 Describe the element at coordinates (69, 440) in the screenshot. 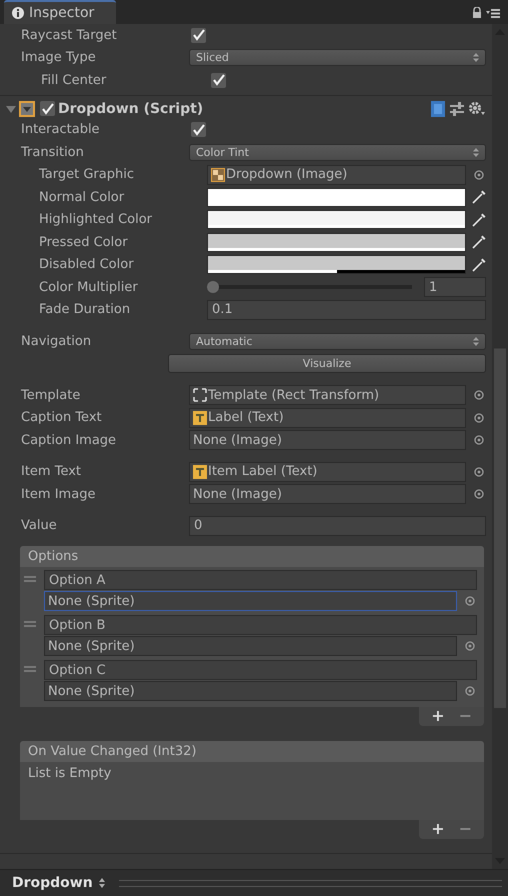

I see `field-label: Caption Image` at that location.